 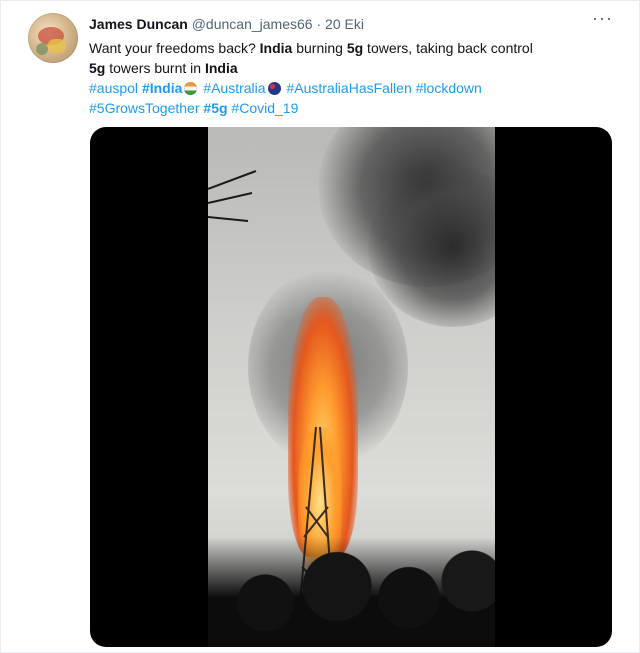 What do you see at coordinates (319, 48) in the screenshot?
I see `text-segment: burning` at bounding box center [319, 48].